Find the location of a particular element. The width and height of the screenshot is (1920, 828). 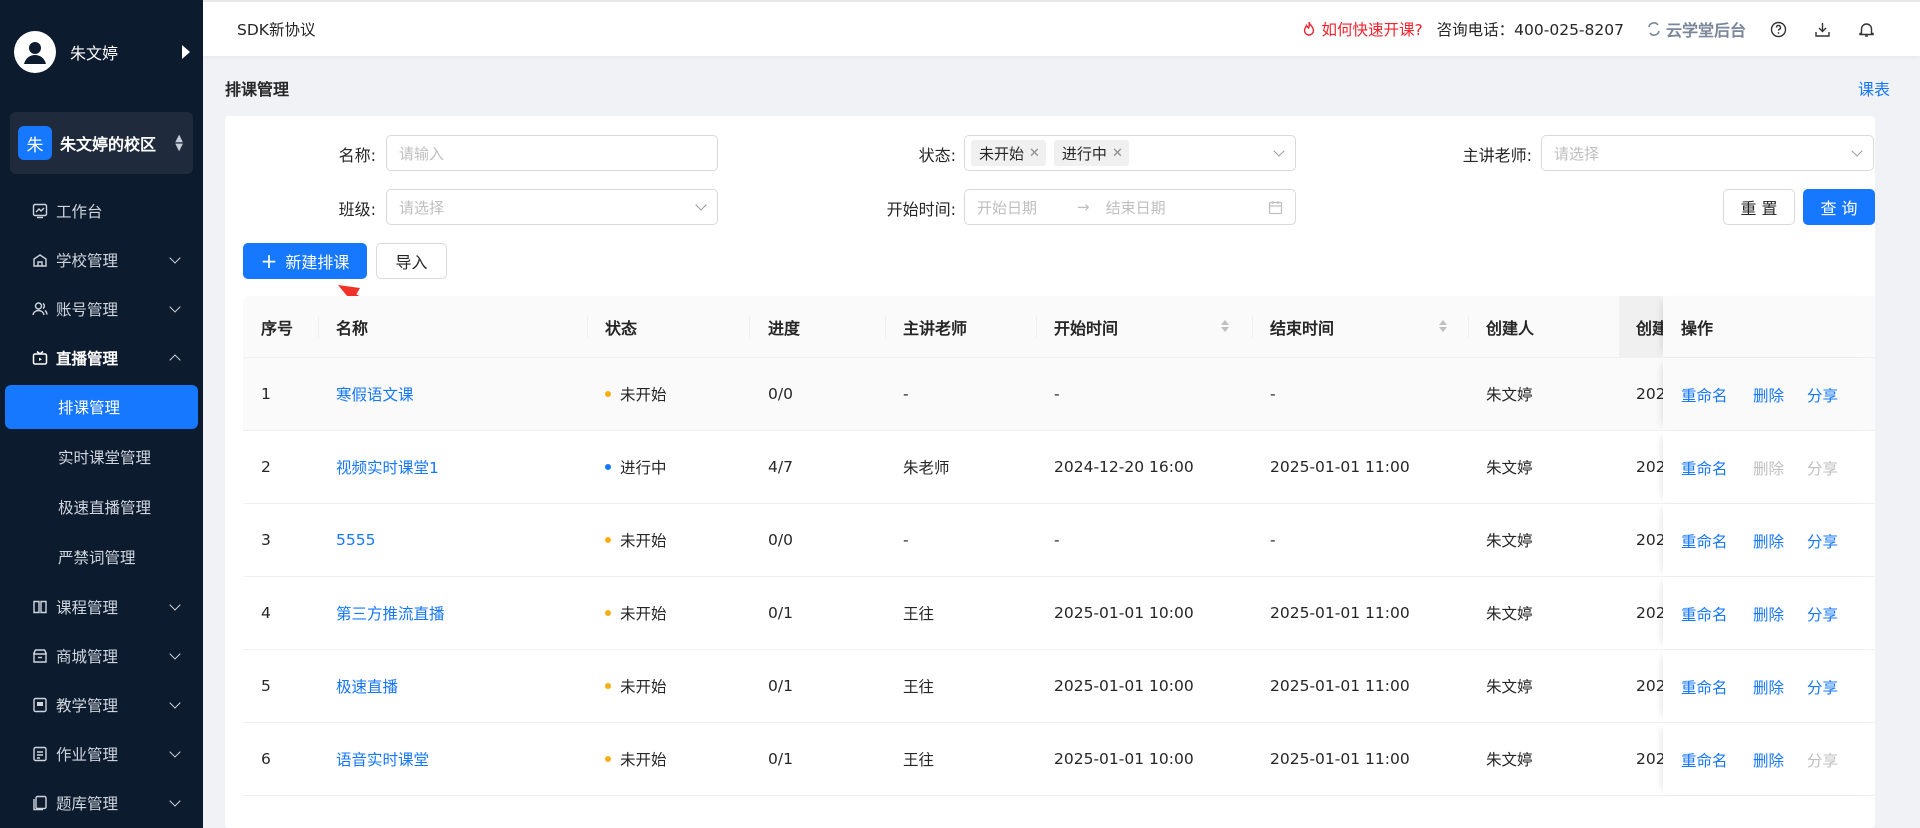

sidebar-item-schedule: 排课管理 is located at coordinates (101, 407).